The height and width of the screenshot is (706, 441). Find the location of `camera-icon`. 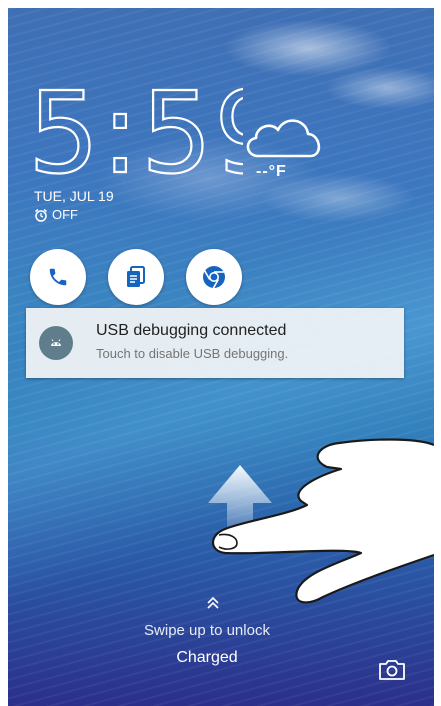

camera-icon is located at coordinates (392, 670).